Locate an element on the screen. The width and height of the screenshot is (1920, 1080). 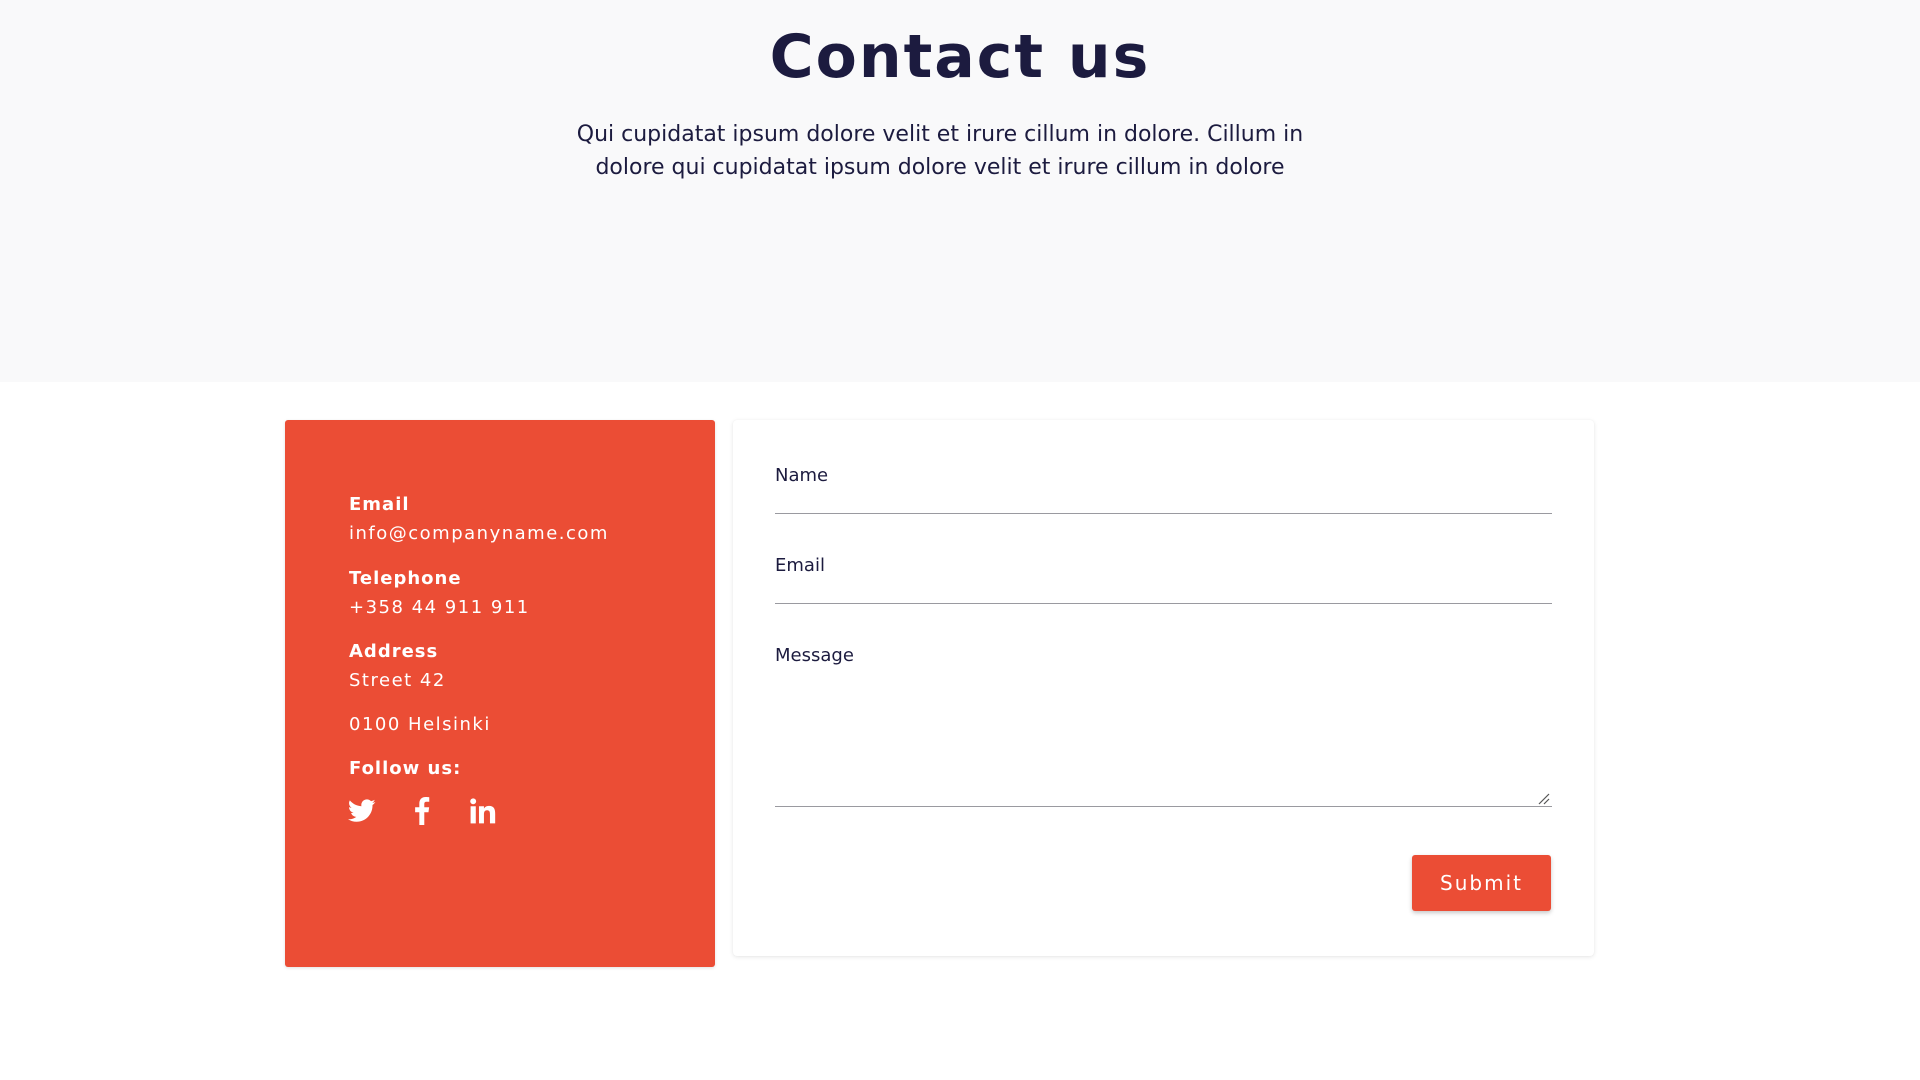
page-title: Contact us is located at coordinates (960, 57).